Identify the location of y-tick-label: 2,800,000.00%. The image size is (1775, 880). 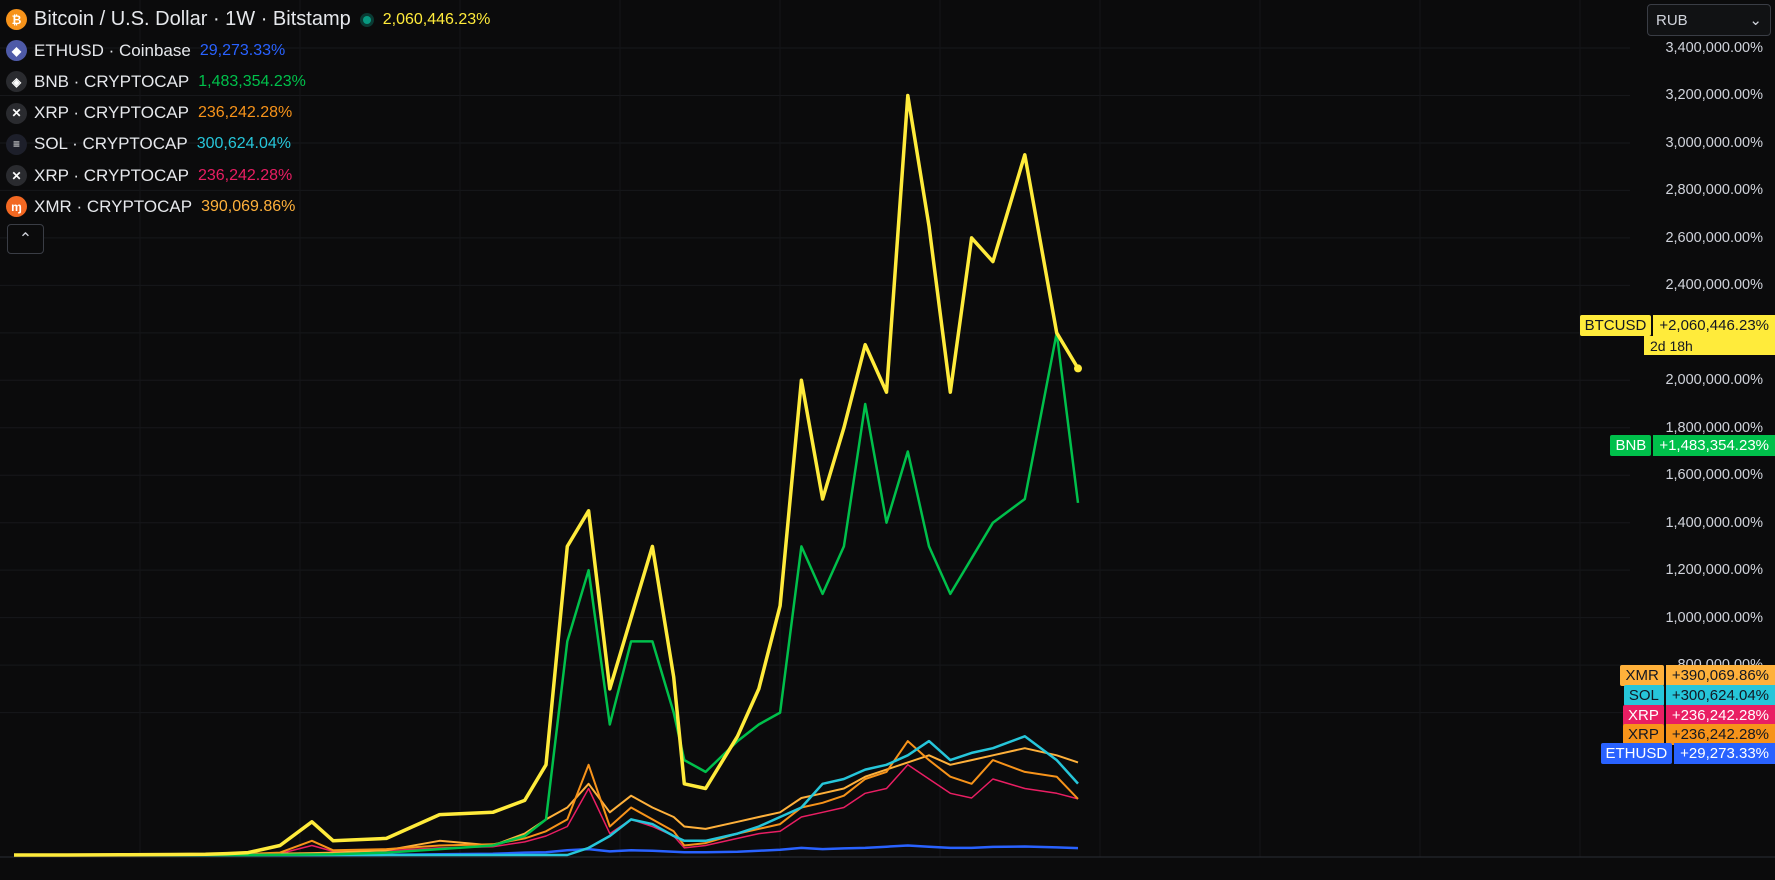
(1714, 190).